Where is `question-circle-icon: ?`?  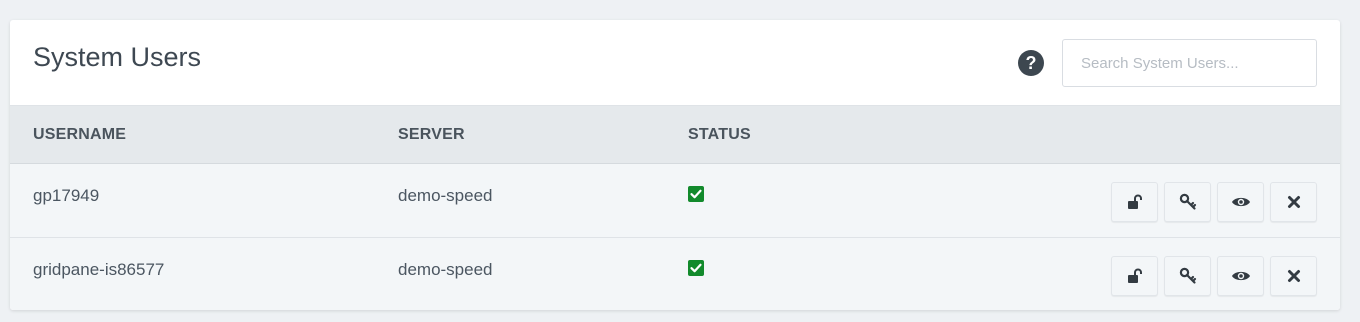 question-circle-icon: ? is located at coordinates (1031, 63).